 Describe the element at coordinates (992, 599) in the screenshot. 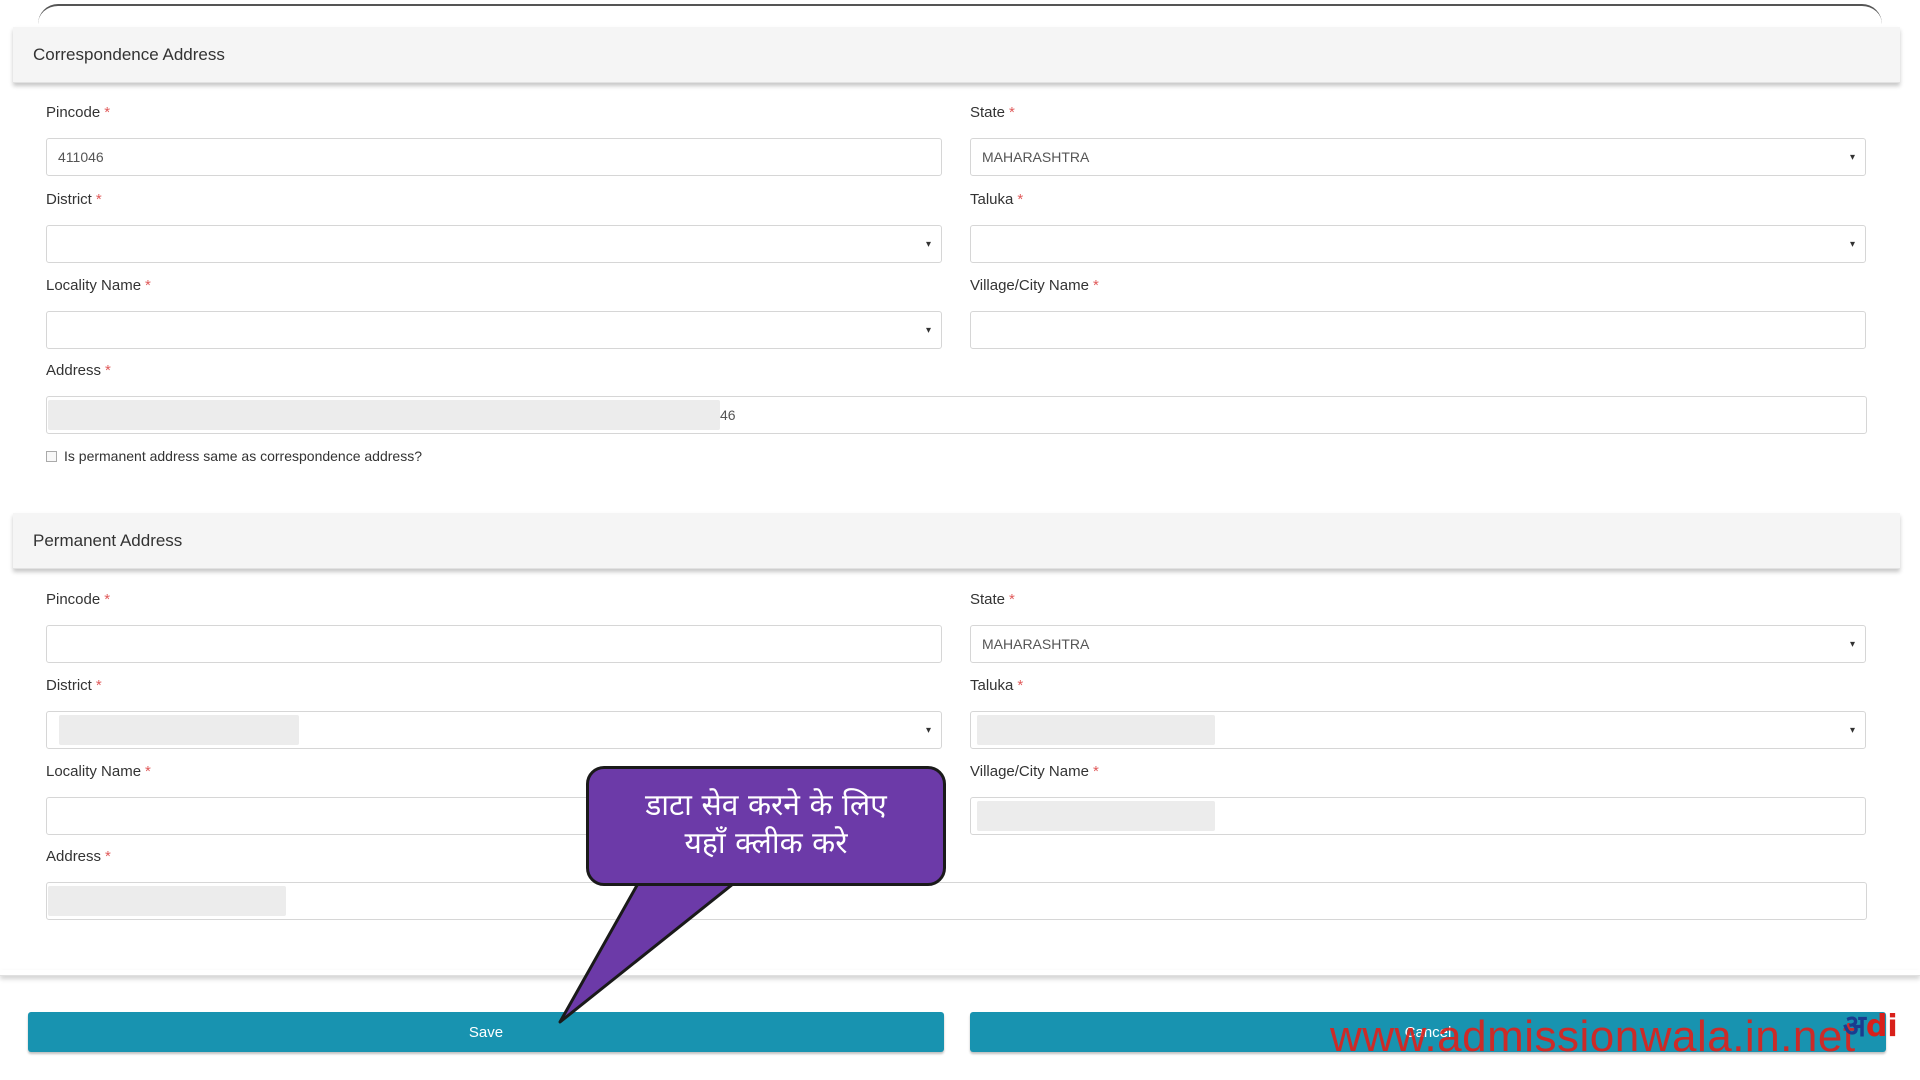

I see `perm-state-label: State *` at that location.